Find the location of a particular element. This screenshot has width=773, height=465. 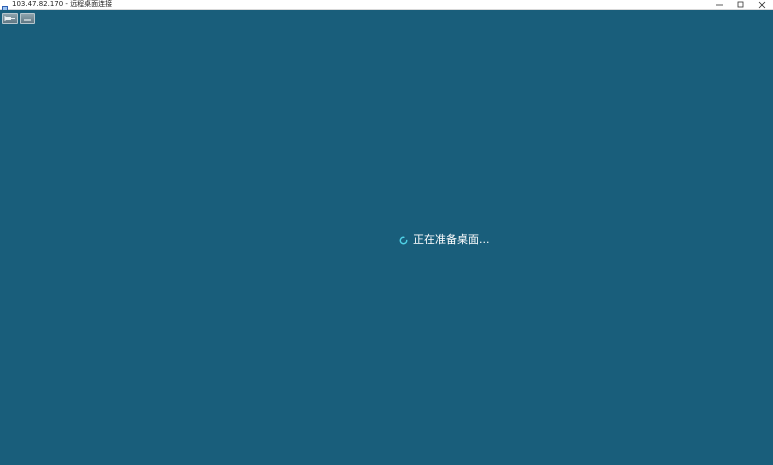

connection-bar-pin-button is located at coordinates (10, 18).